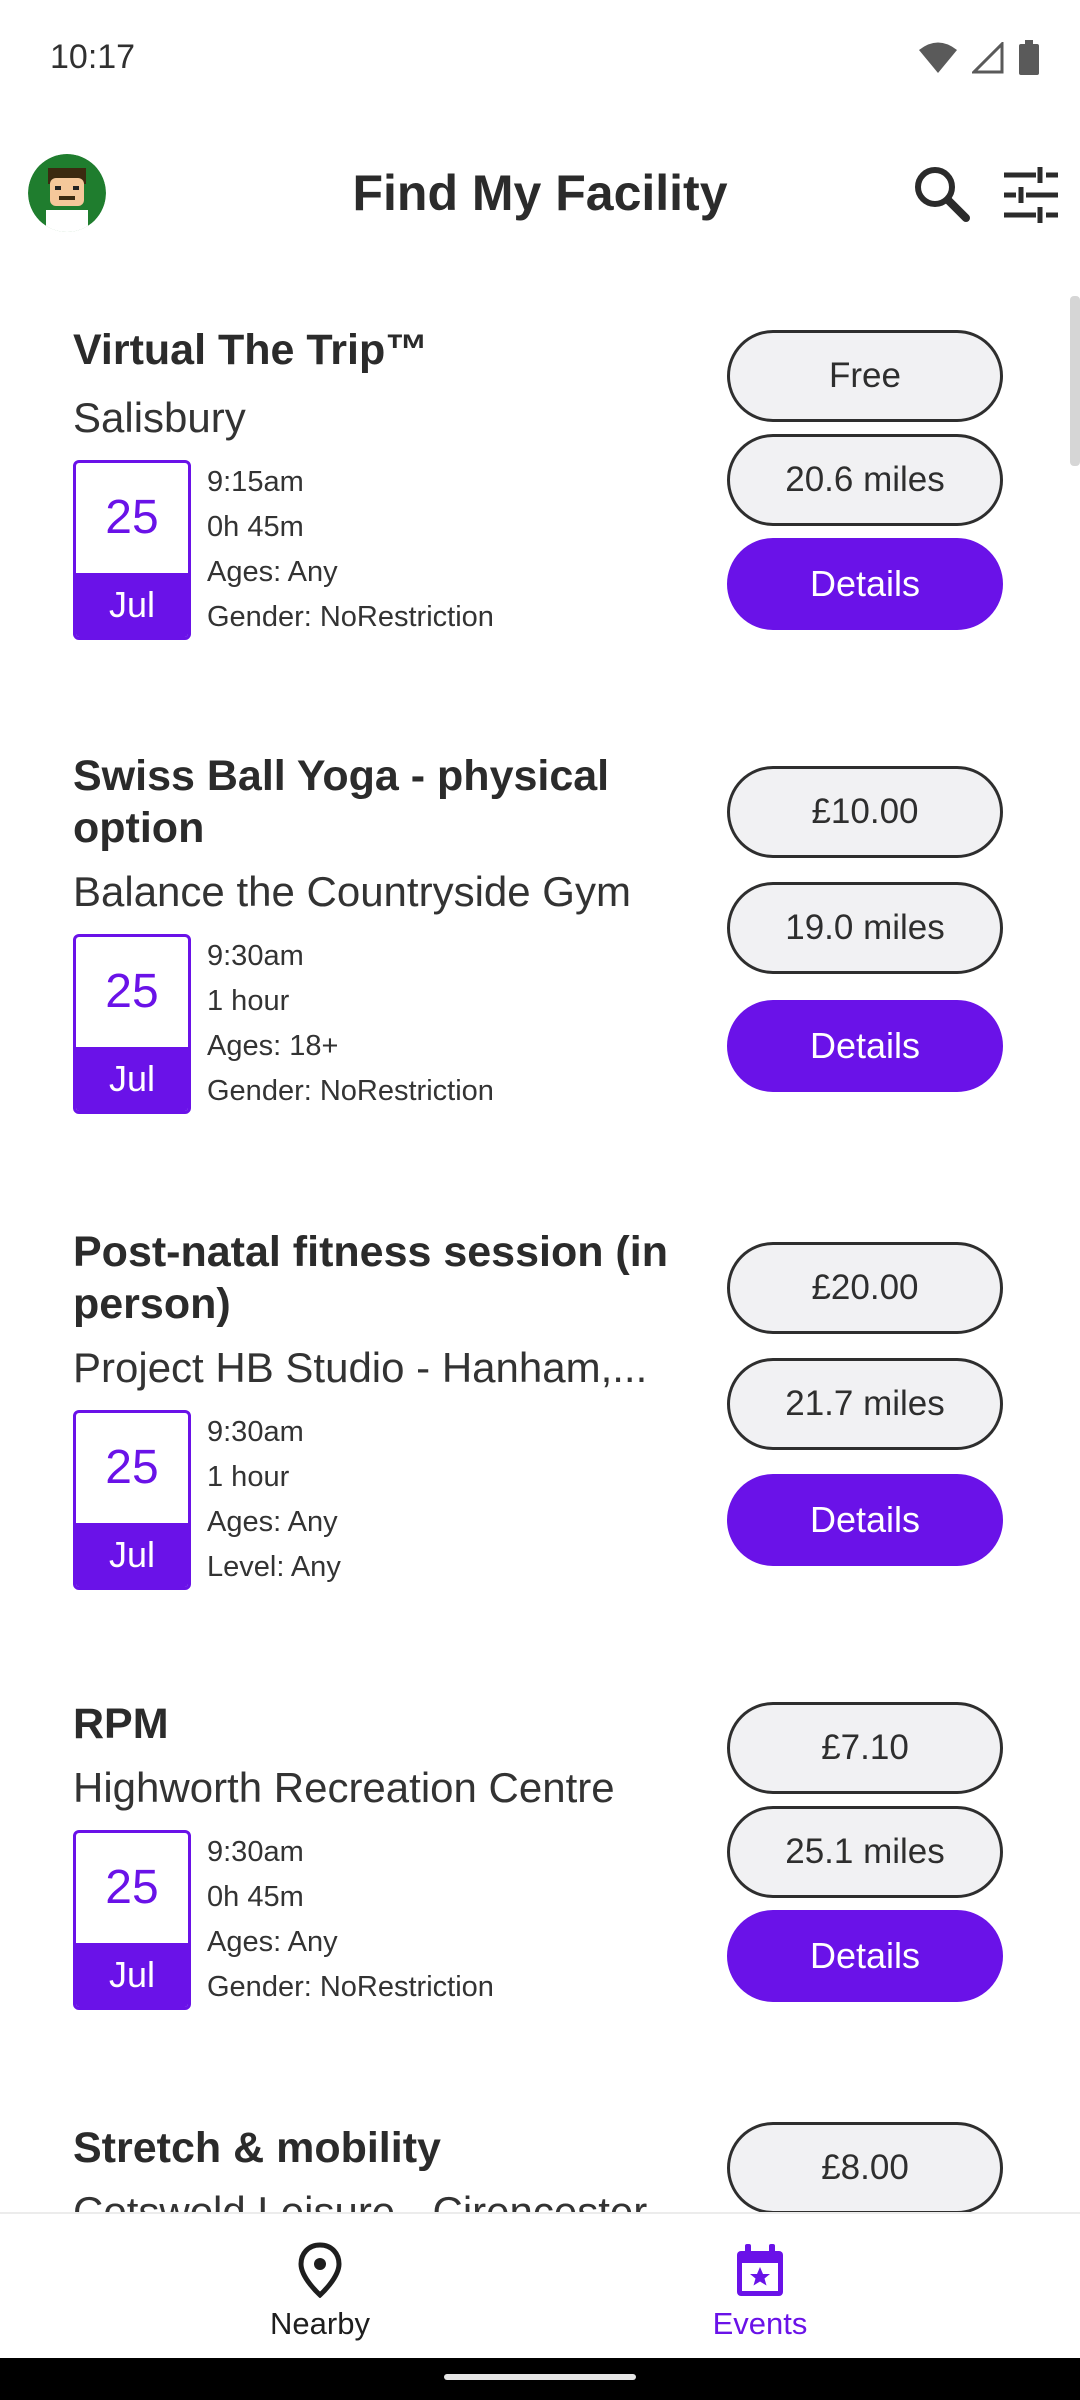 The width and height of the screenshot is (1080, 2400). I want to click on event-title: Stretch & mobility, so click(257, 2148).